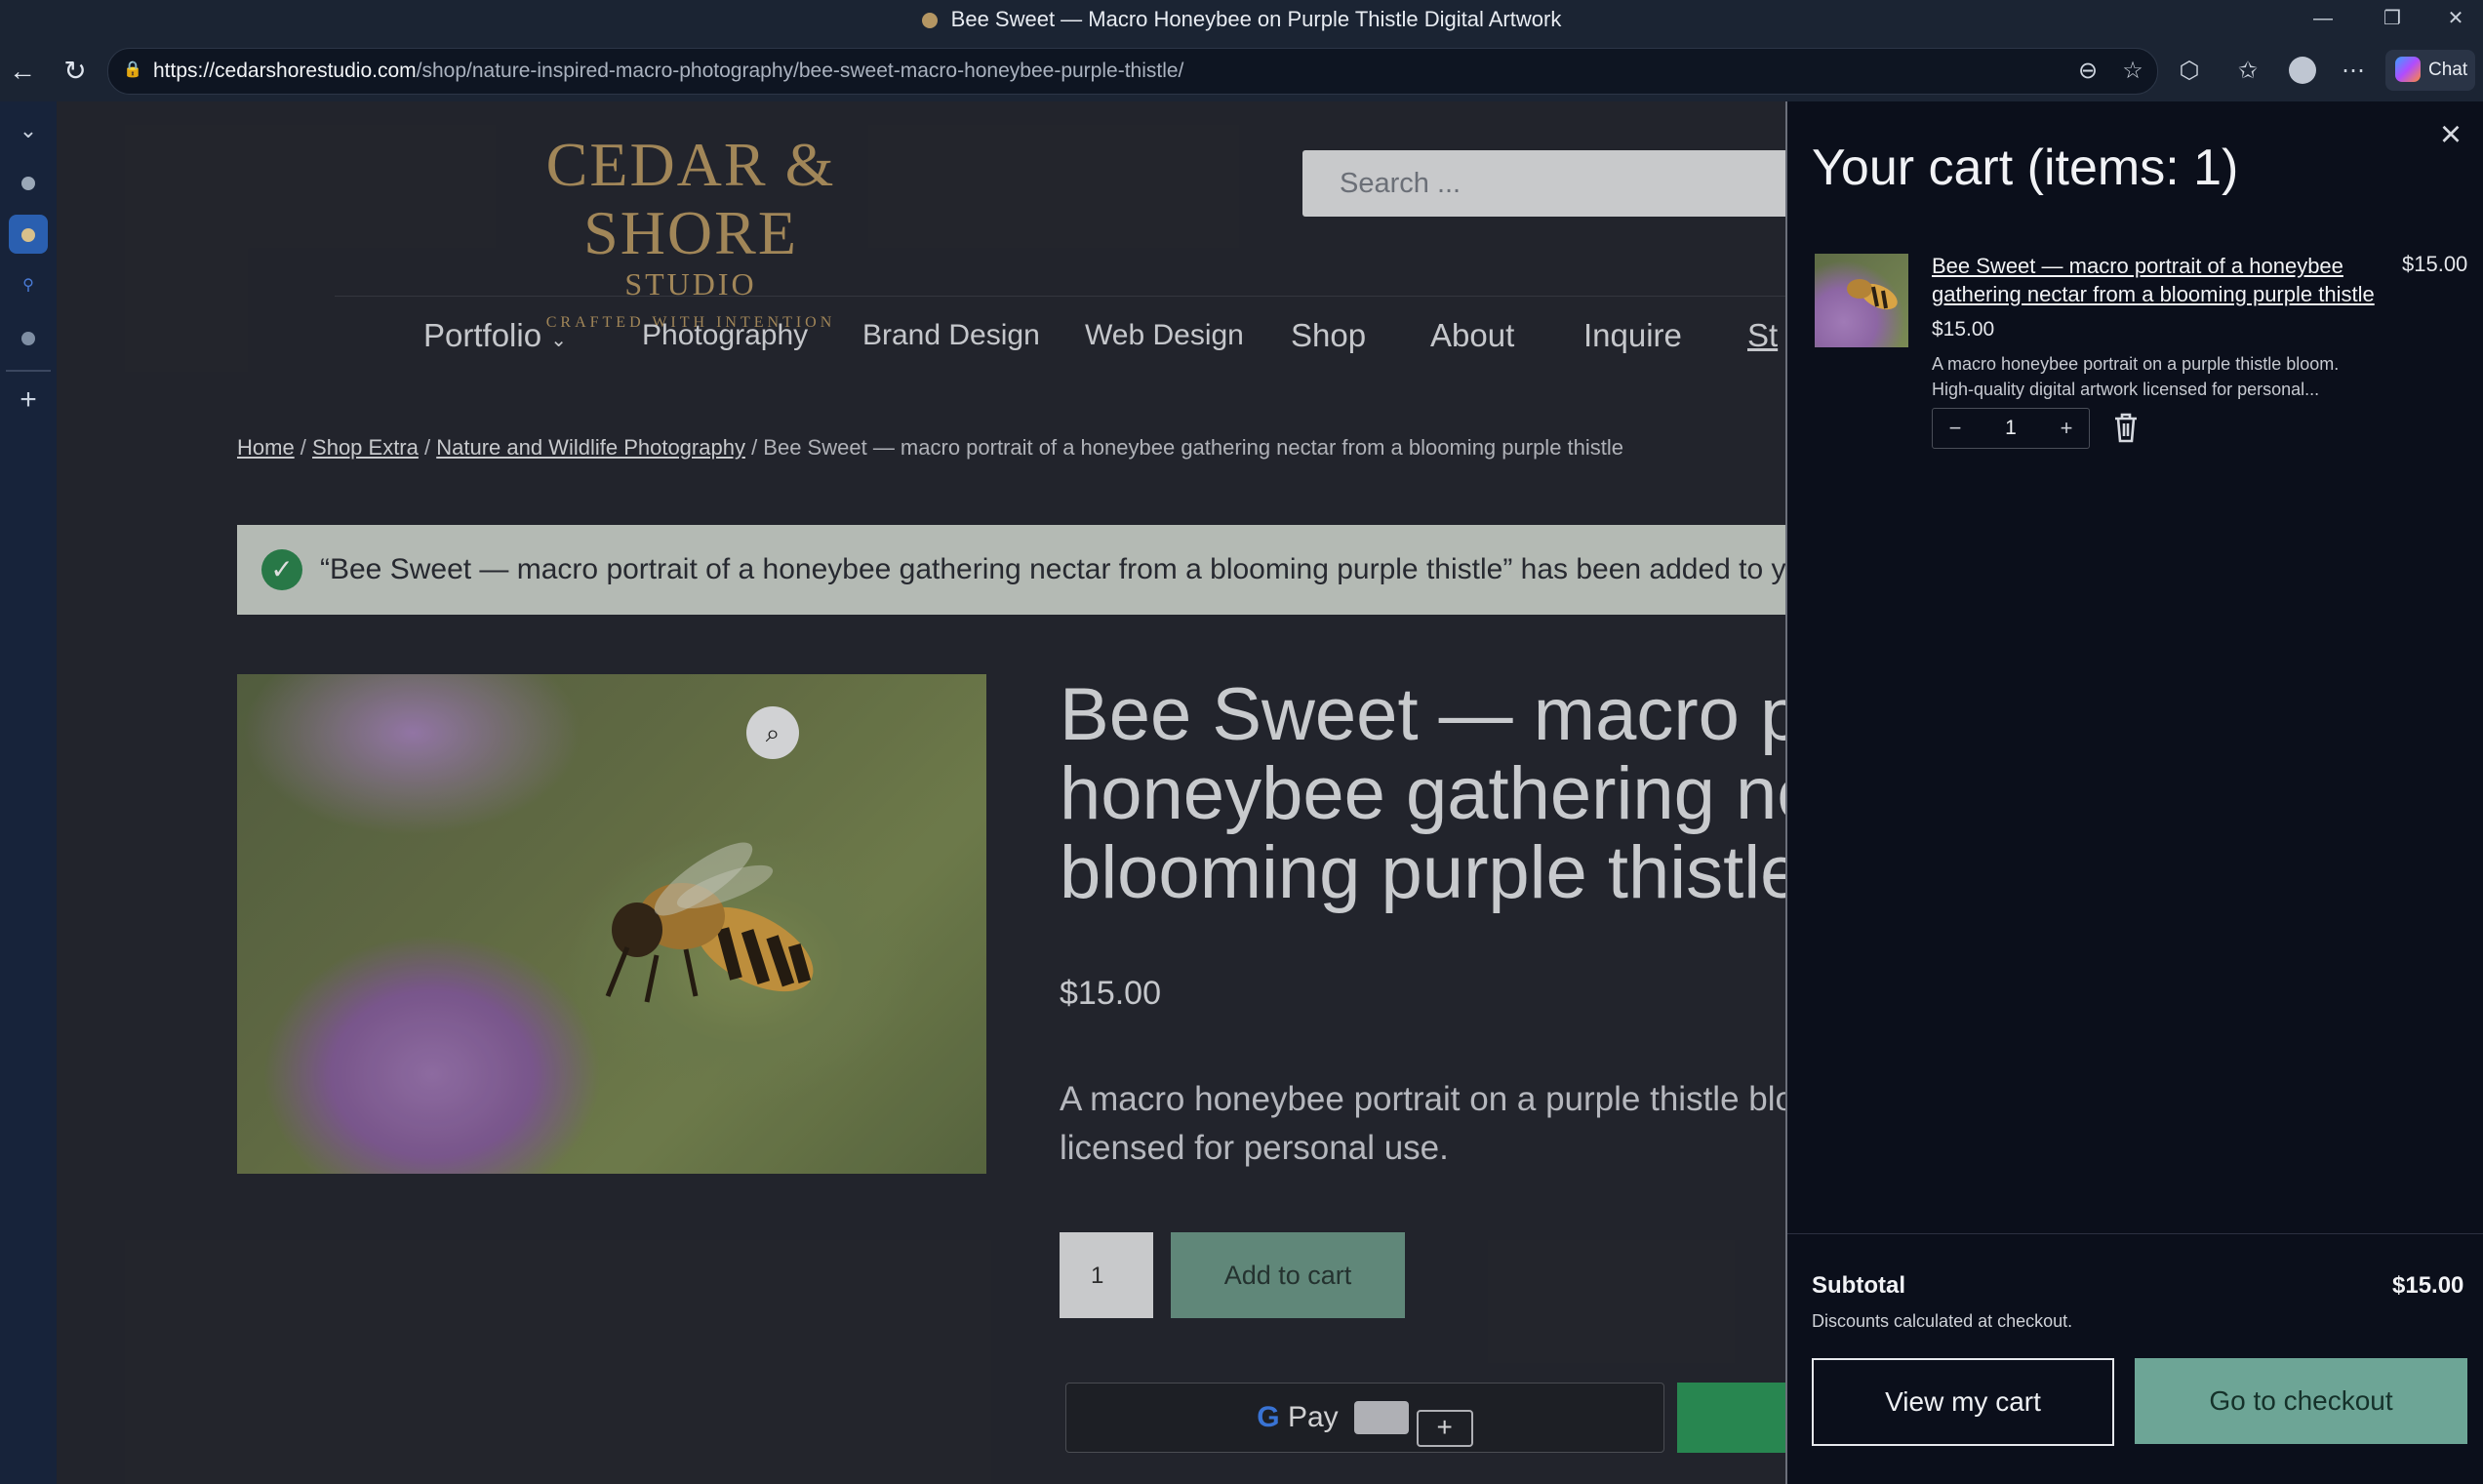 The width and height of the screenshot is (2483, 1484). Describe the element at coordinates (2087, 71) in the screenshot. I see `reader-icon: ⊖` at that location.